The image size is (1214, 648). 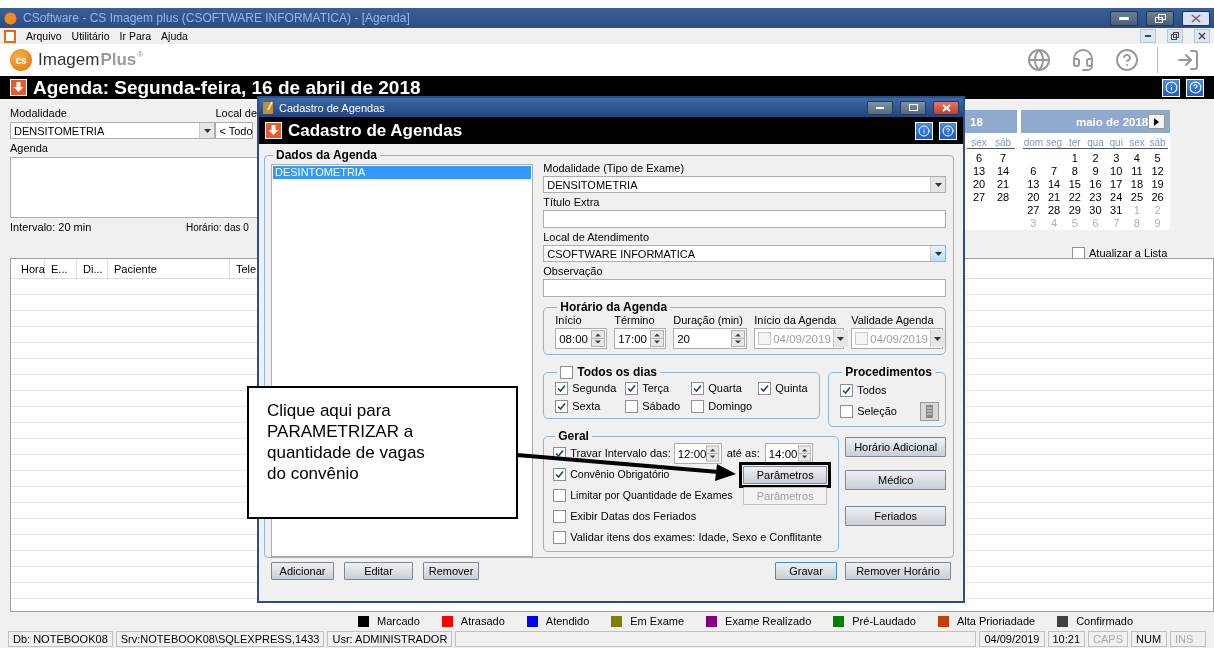 What do you see at coordinates (877, 411) in the screenshot?
I see `checkbox-label: Seleção` at bounding box center [877, 411].